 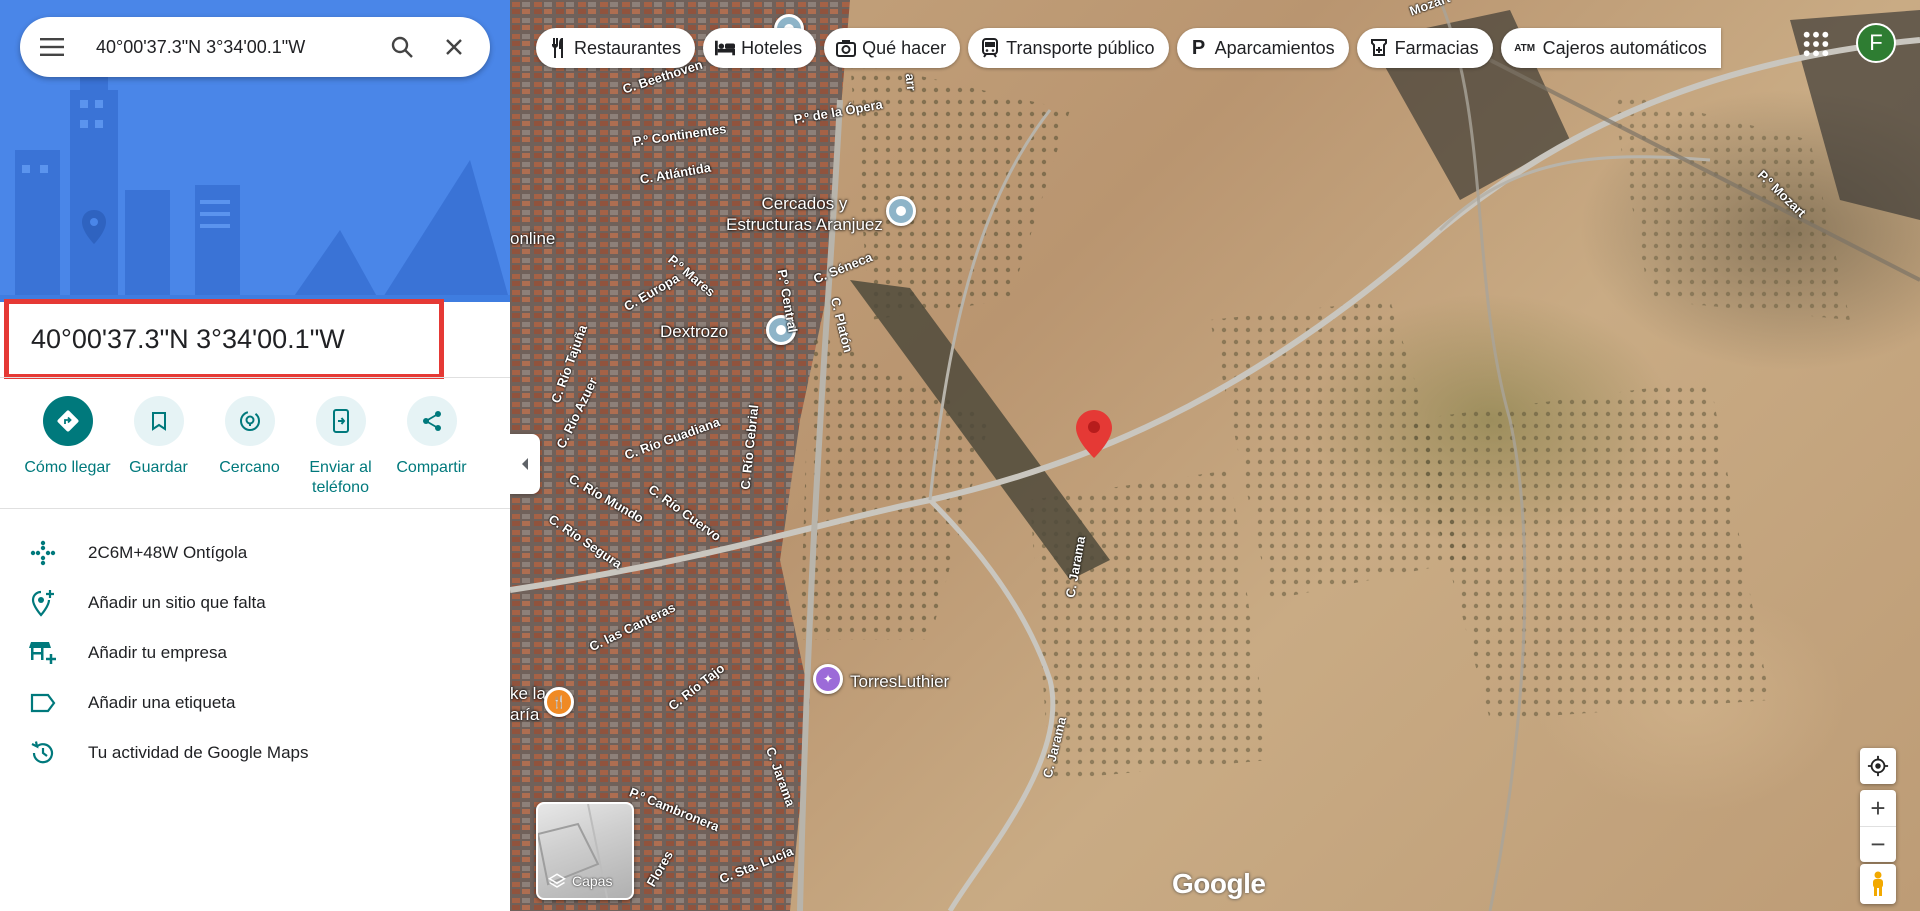 I want to click on hamburger-menu-icon, so click(x=52, y=47).